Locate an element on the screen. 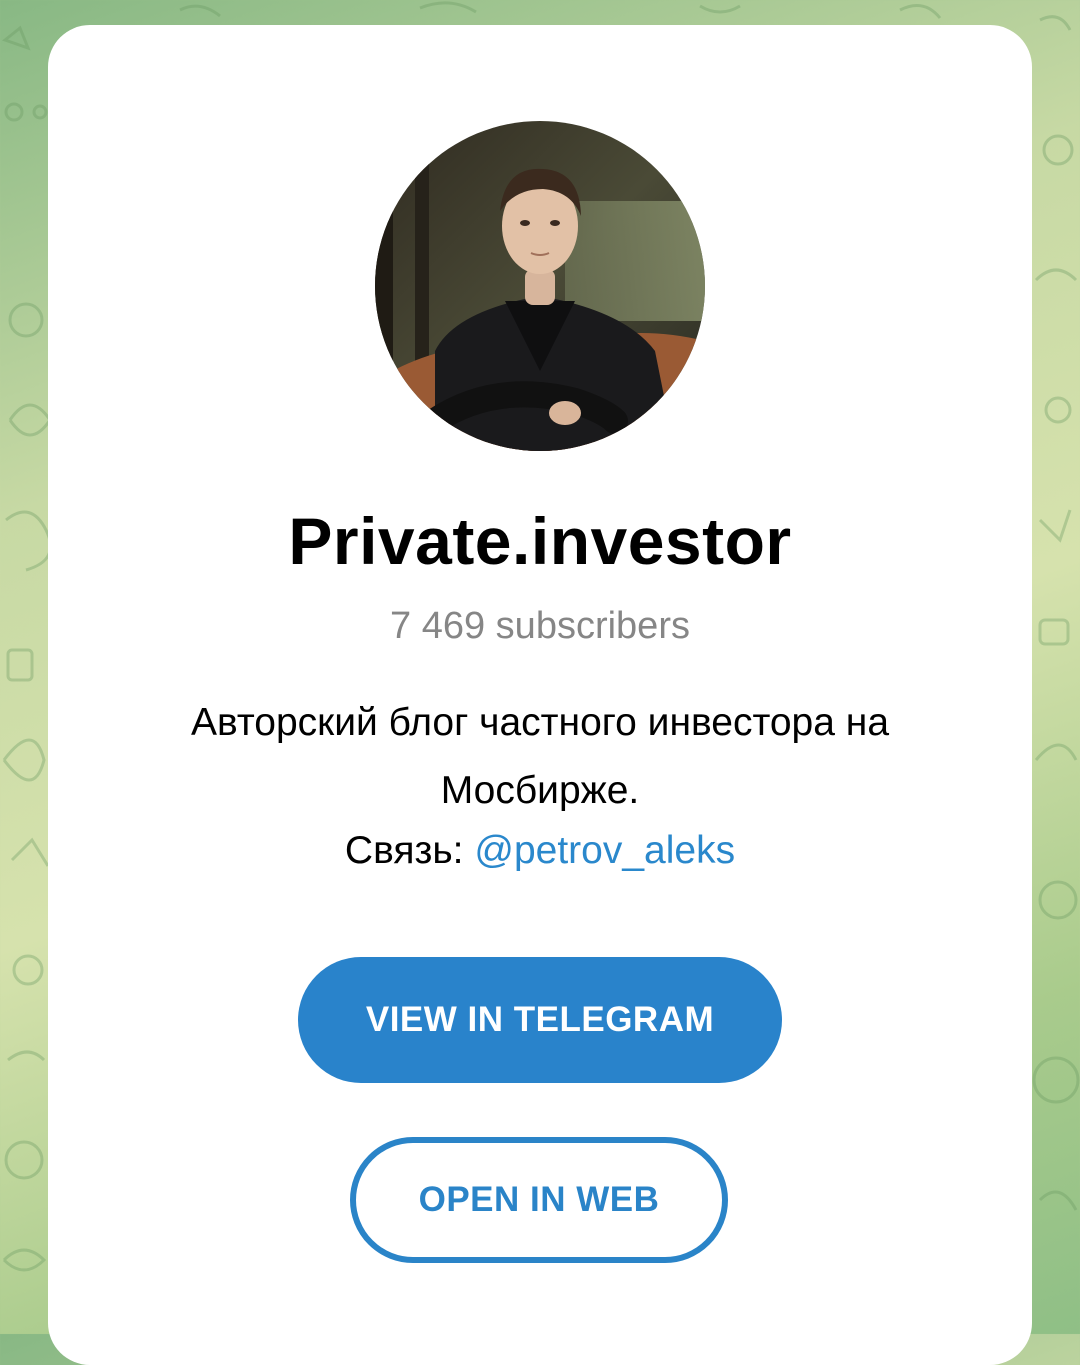 The width and height of the screenshot is (1080, 1365). view-in-telegram-label: VIEW IN TELEGRAM is located at coordinates (540, 1019).